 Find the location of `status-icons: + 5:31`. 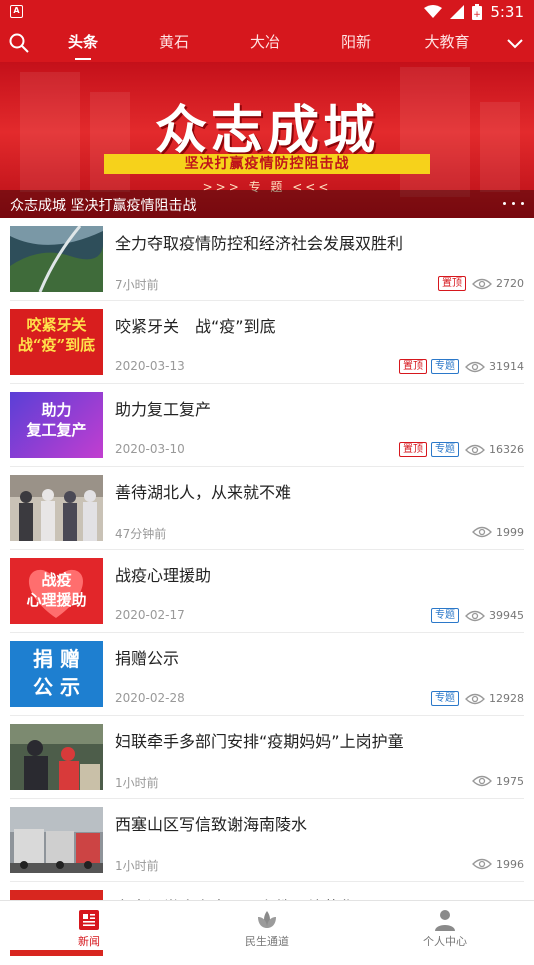

status-icons: + 5:31 is located at coordinates (474, 12).